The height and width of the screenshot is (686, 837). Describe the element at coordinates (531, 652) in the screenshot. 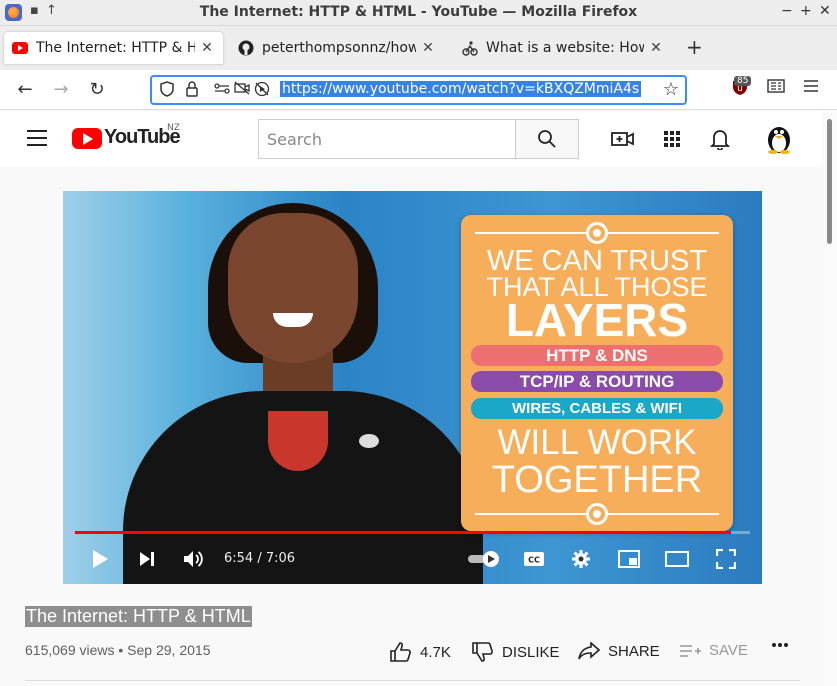

I see `dislike-label: DISLIKE` at that location.